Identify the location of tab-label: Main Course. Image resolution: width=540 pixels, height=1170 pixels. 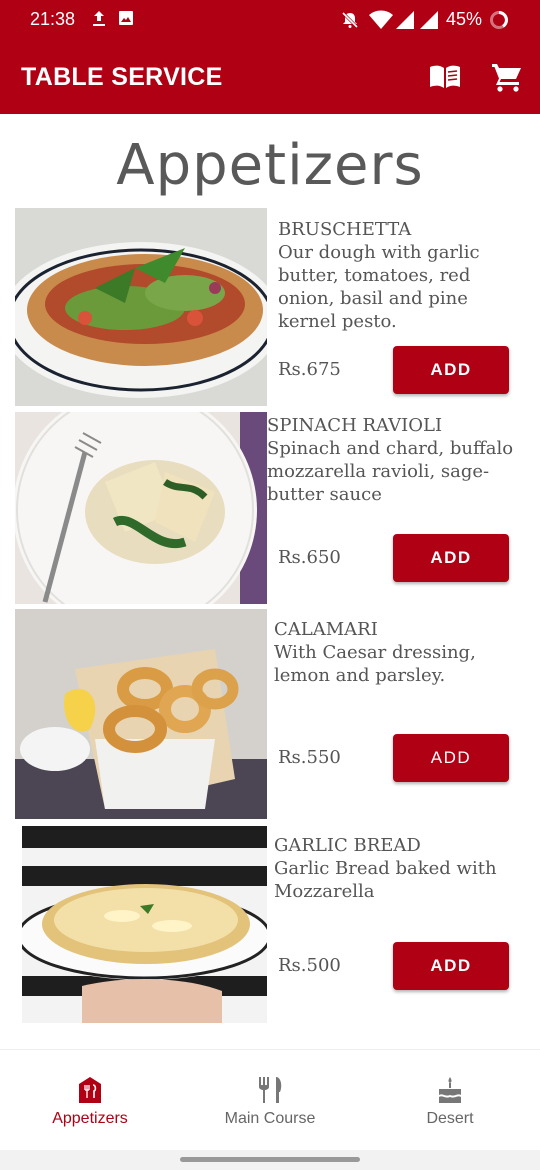
(270, 1118).